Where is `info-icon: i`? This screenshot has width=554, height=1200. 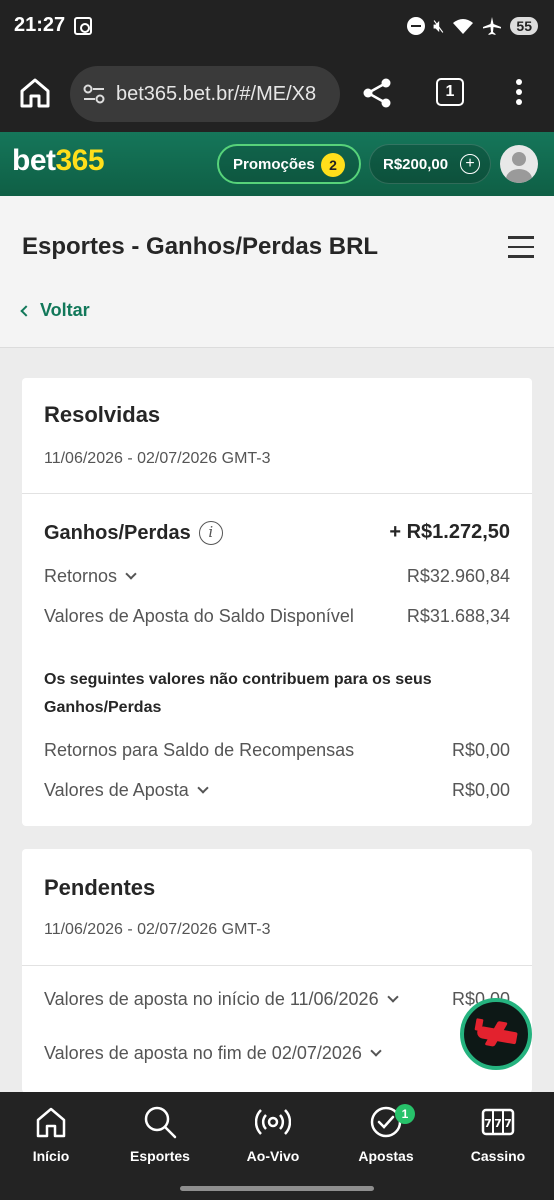
info-icon: i is located at coordinates (210, 533).